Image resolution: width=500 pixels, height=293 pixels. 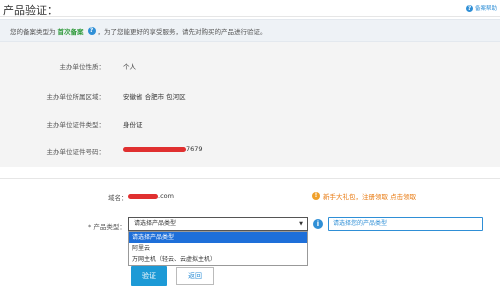 I want to click on domain-label: 域名：, so click(x=118, y=198).